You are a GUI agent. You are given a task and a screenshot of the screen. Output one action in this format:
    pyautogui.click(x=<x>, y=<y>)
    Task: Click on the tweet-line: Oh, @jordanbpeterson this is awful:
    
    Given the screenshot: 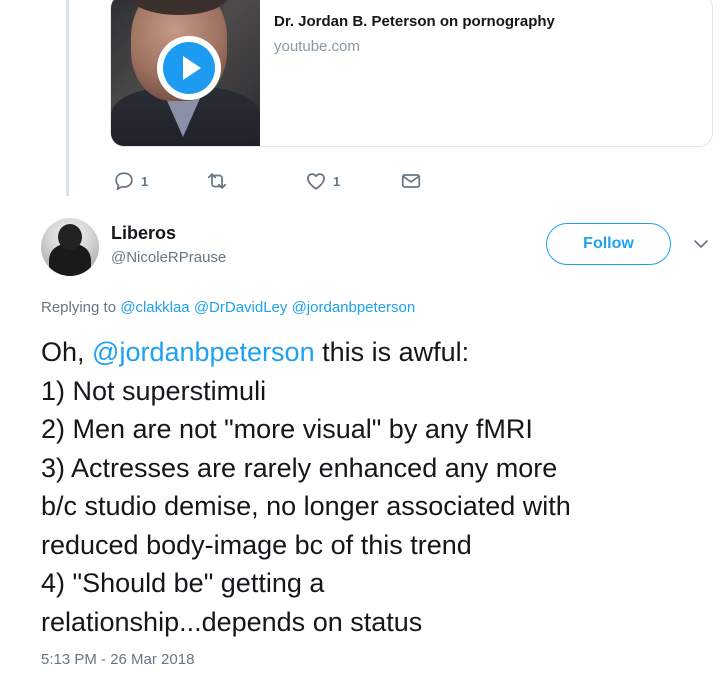 What is the action you would take?
    pyautogui.click(x=376, y=352)
    